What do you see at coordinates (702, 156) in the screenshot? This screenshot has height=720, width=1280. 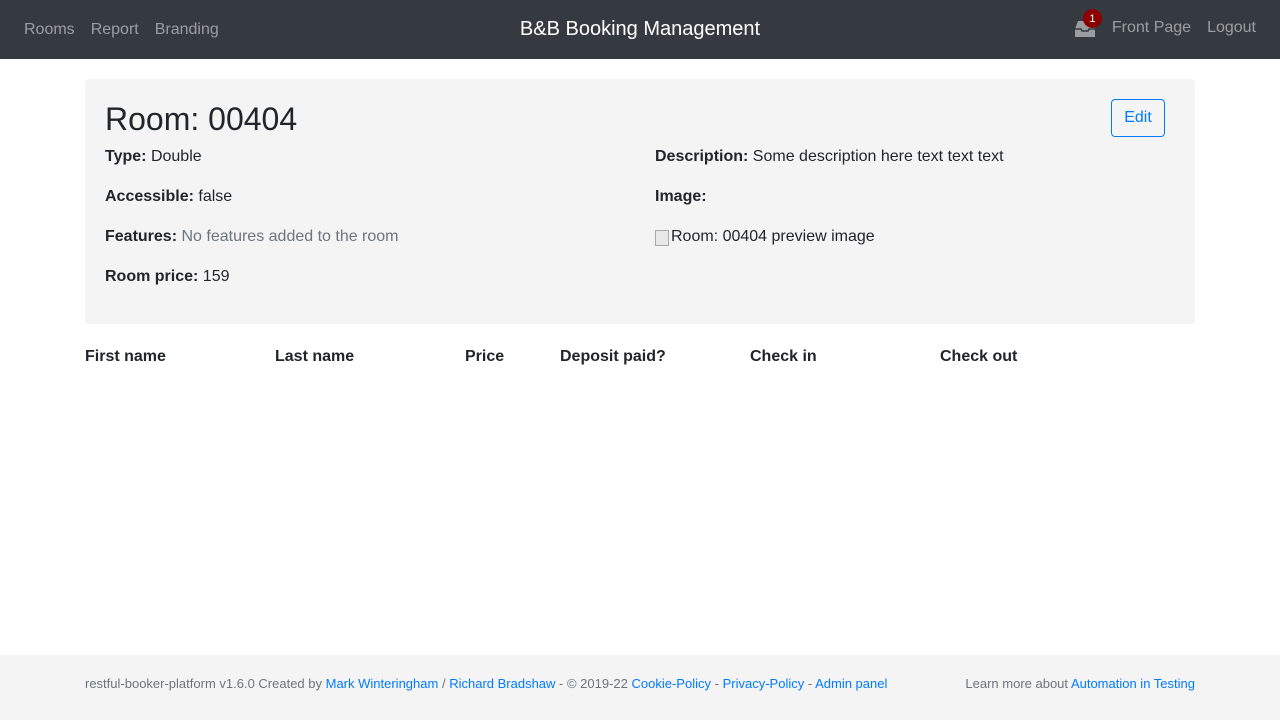 I see `room-description-label: Description:` at bounding box center [702, 156].